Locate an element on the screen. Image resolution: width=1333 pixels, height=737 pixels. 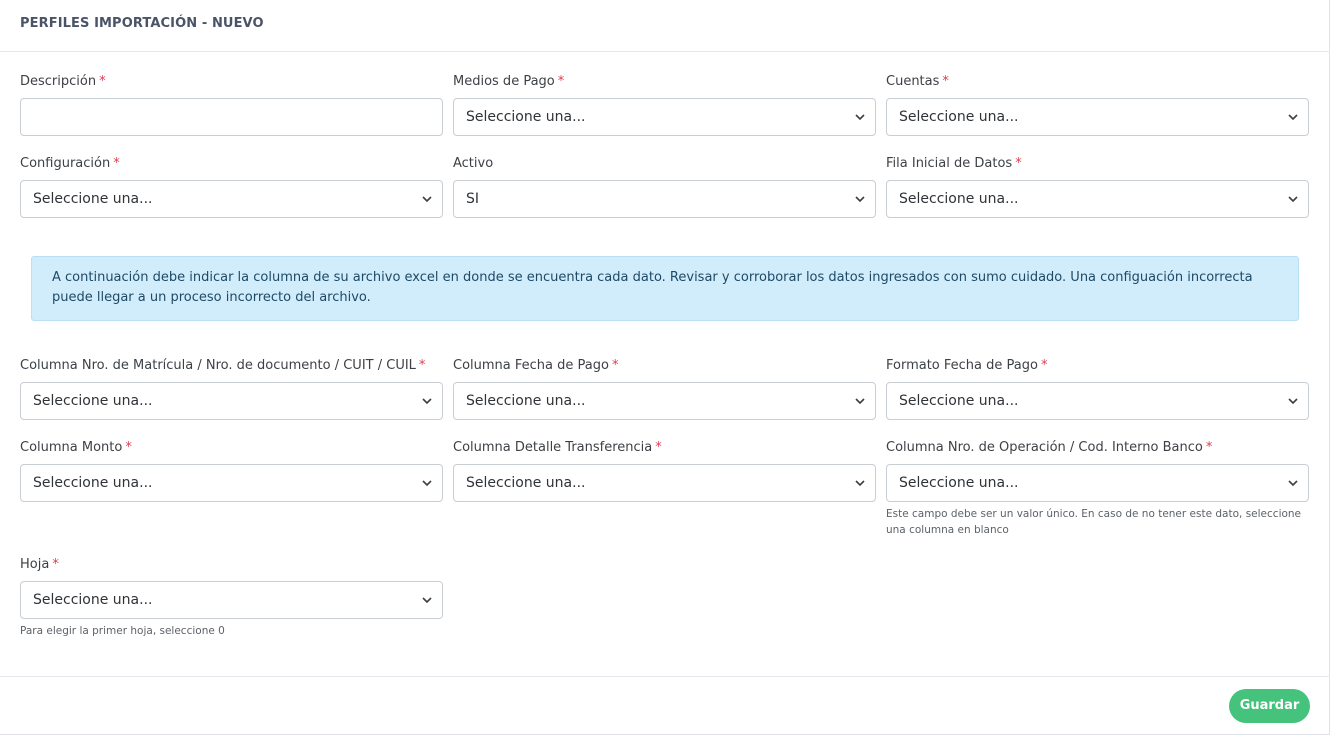
fila-inicial-label: Fila Inicial de Datos is located at coordinates (949, 163).